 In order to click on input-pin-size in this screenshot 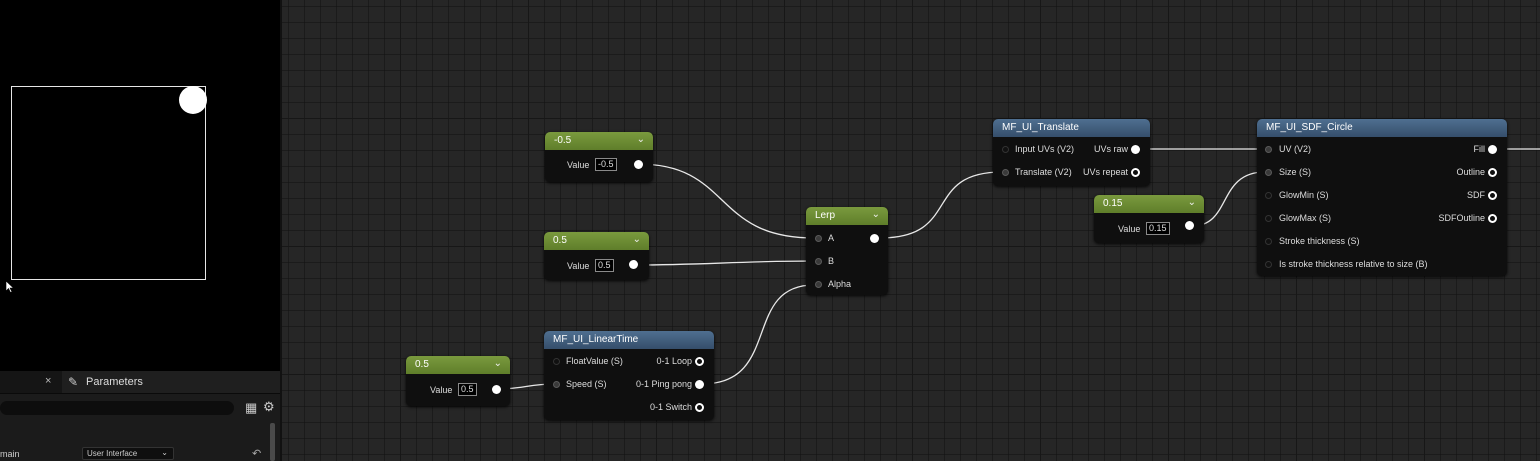, I will do `click(1268, 172)`.